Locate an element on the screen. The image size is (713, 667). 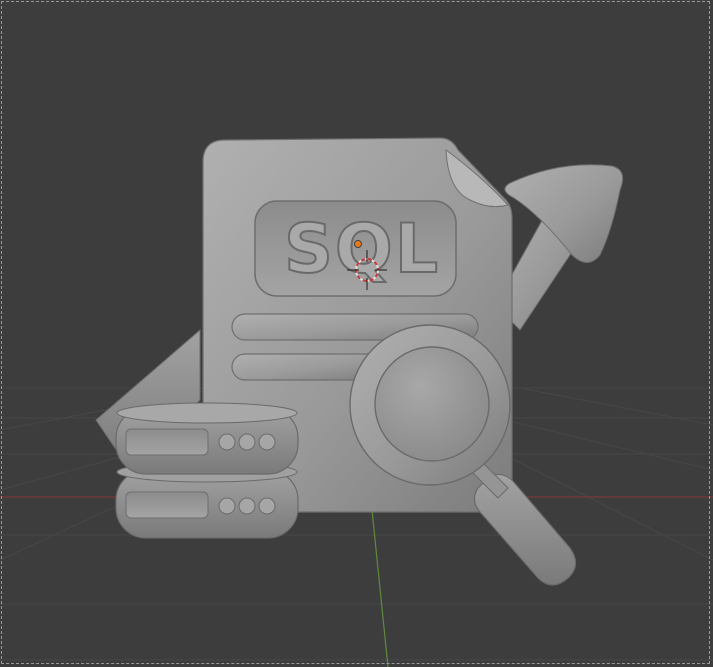
object-origin-icon is located at coordinates (358, 244).